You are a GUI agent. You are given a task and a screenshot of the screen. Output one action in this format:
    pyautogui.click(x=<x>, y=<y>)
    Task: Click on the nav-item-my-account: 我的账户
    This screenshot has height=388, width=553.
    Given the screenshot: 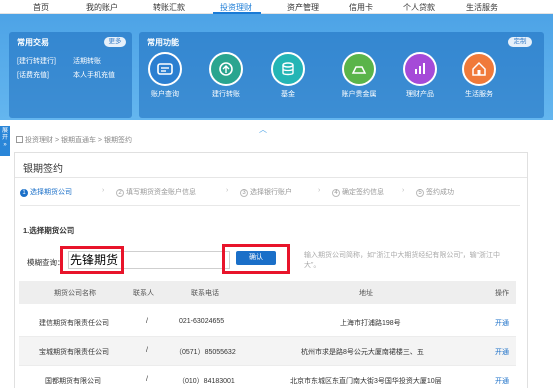 What is the action you would take?
    pyautogui.click(x=102, y=7)
    